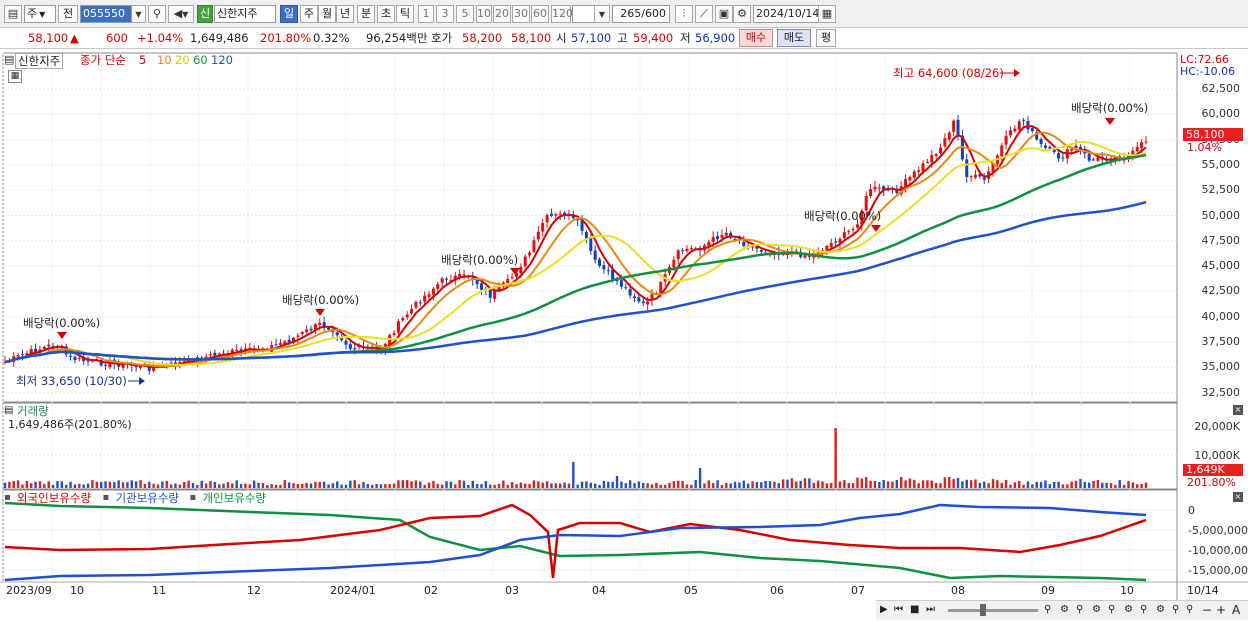  Describe the element at coordinates (345, 14) in the screenshot. I see `period-3-button: 년` at that location.